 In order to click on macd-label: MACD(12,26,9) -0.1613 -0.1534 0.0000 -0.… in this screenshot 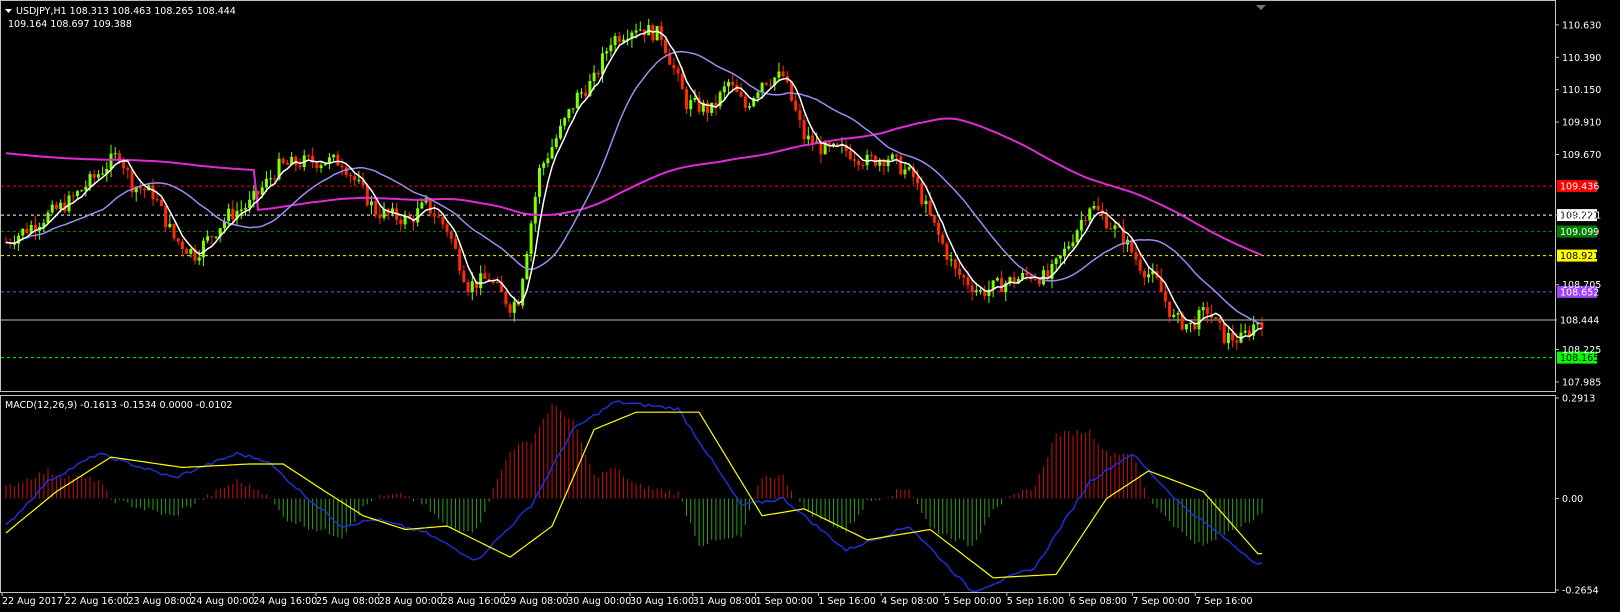, I will do `click(118, 405)`.